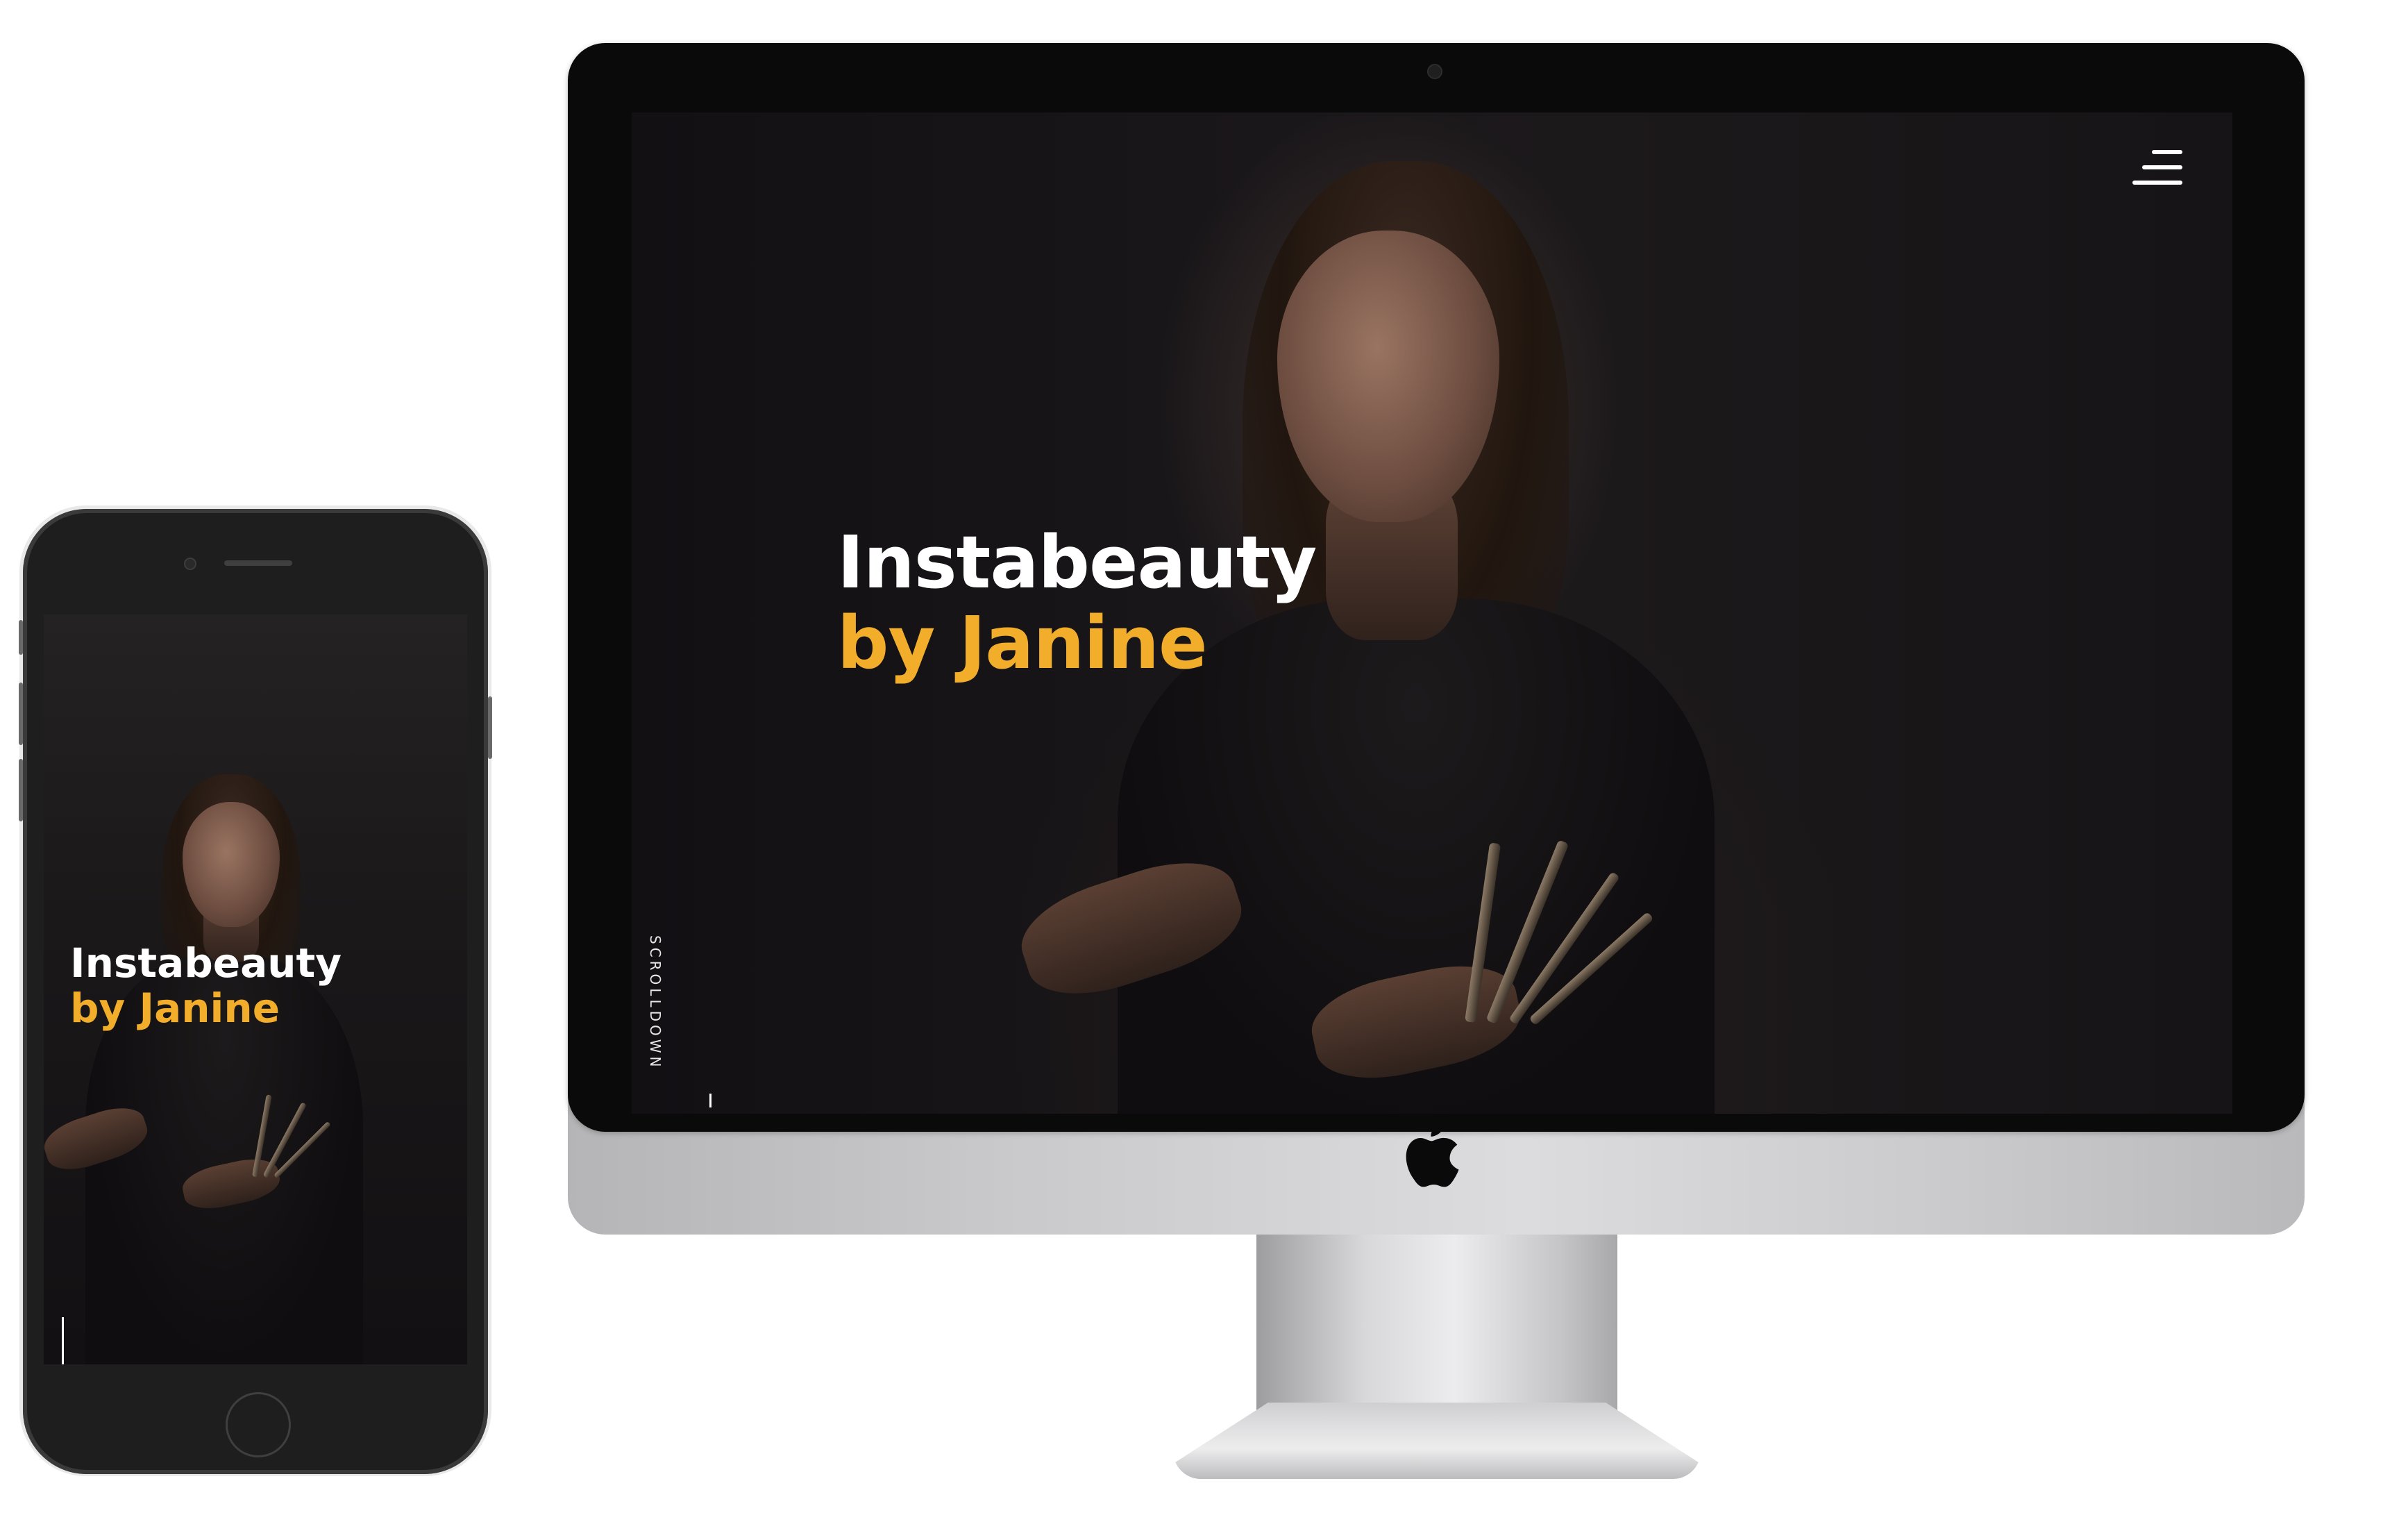 The height and width of the screenshot is (1522, 2408). What do you see at coordinates (1022, 643) in the screenshot?
I see `hero-title-line2: by Janine` at bounding box center [1022, 643].